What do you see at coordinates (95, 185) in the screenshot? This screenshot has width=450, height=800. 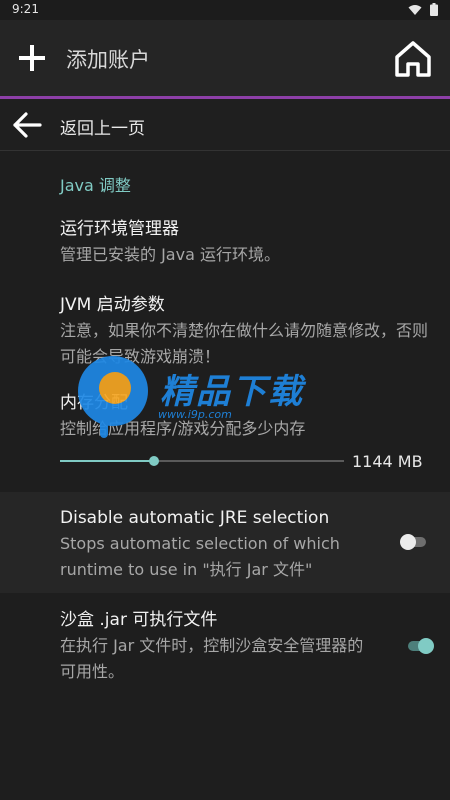 I see `section-title-java: Java 调整` at bounding box center [95, 185].